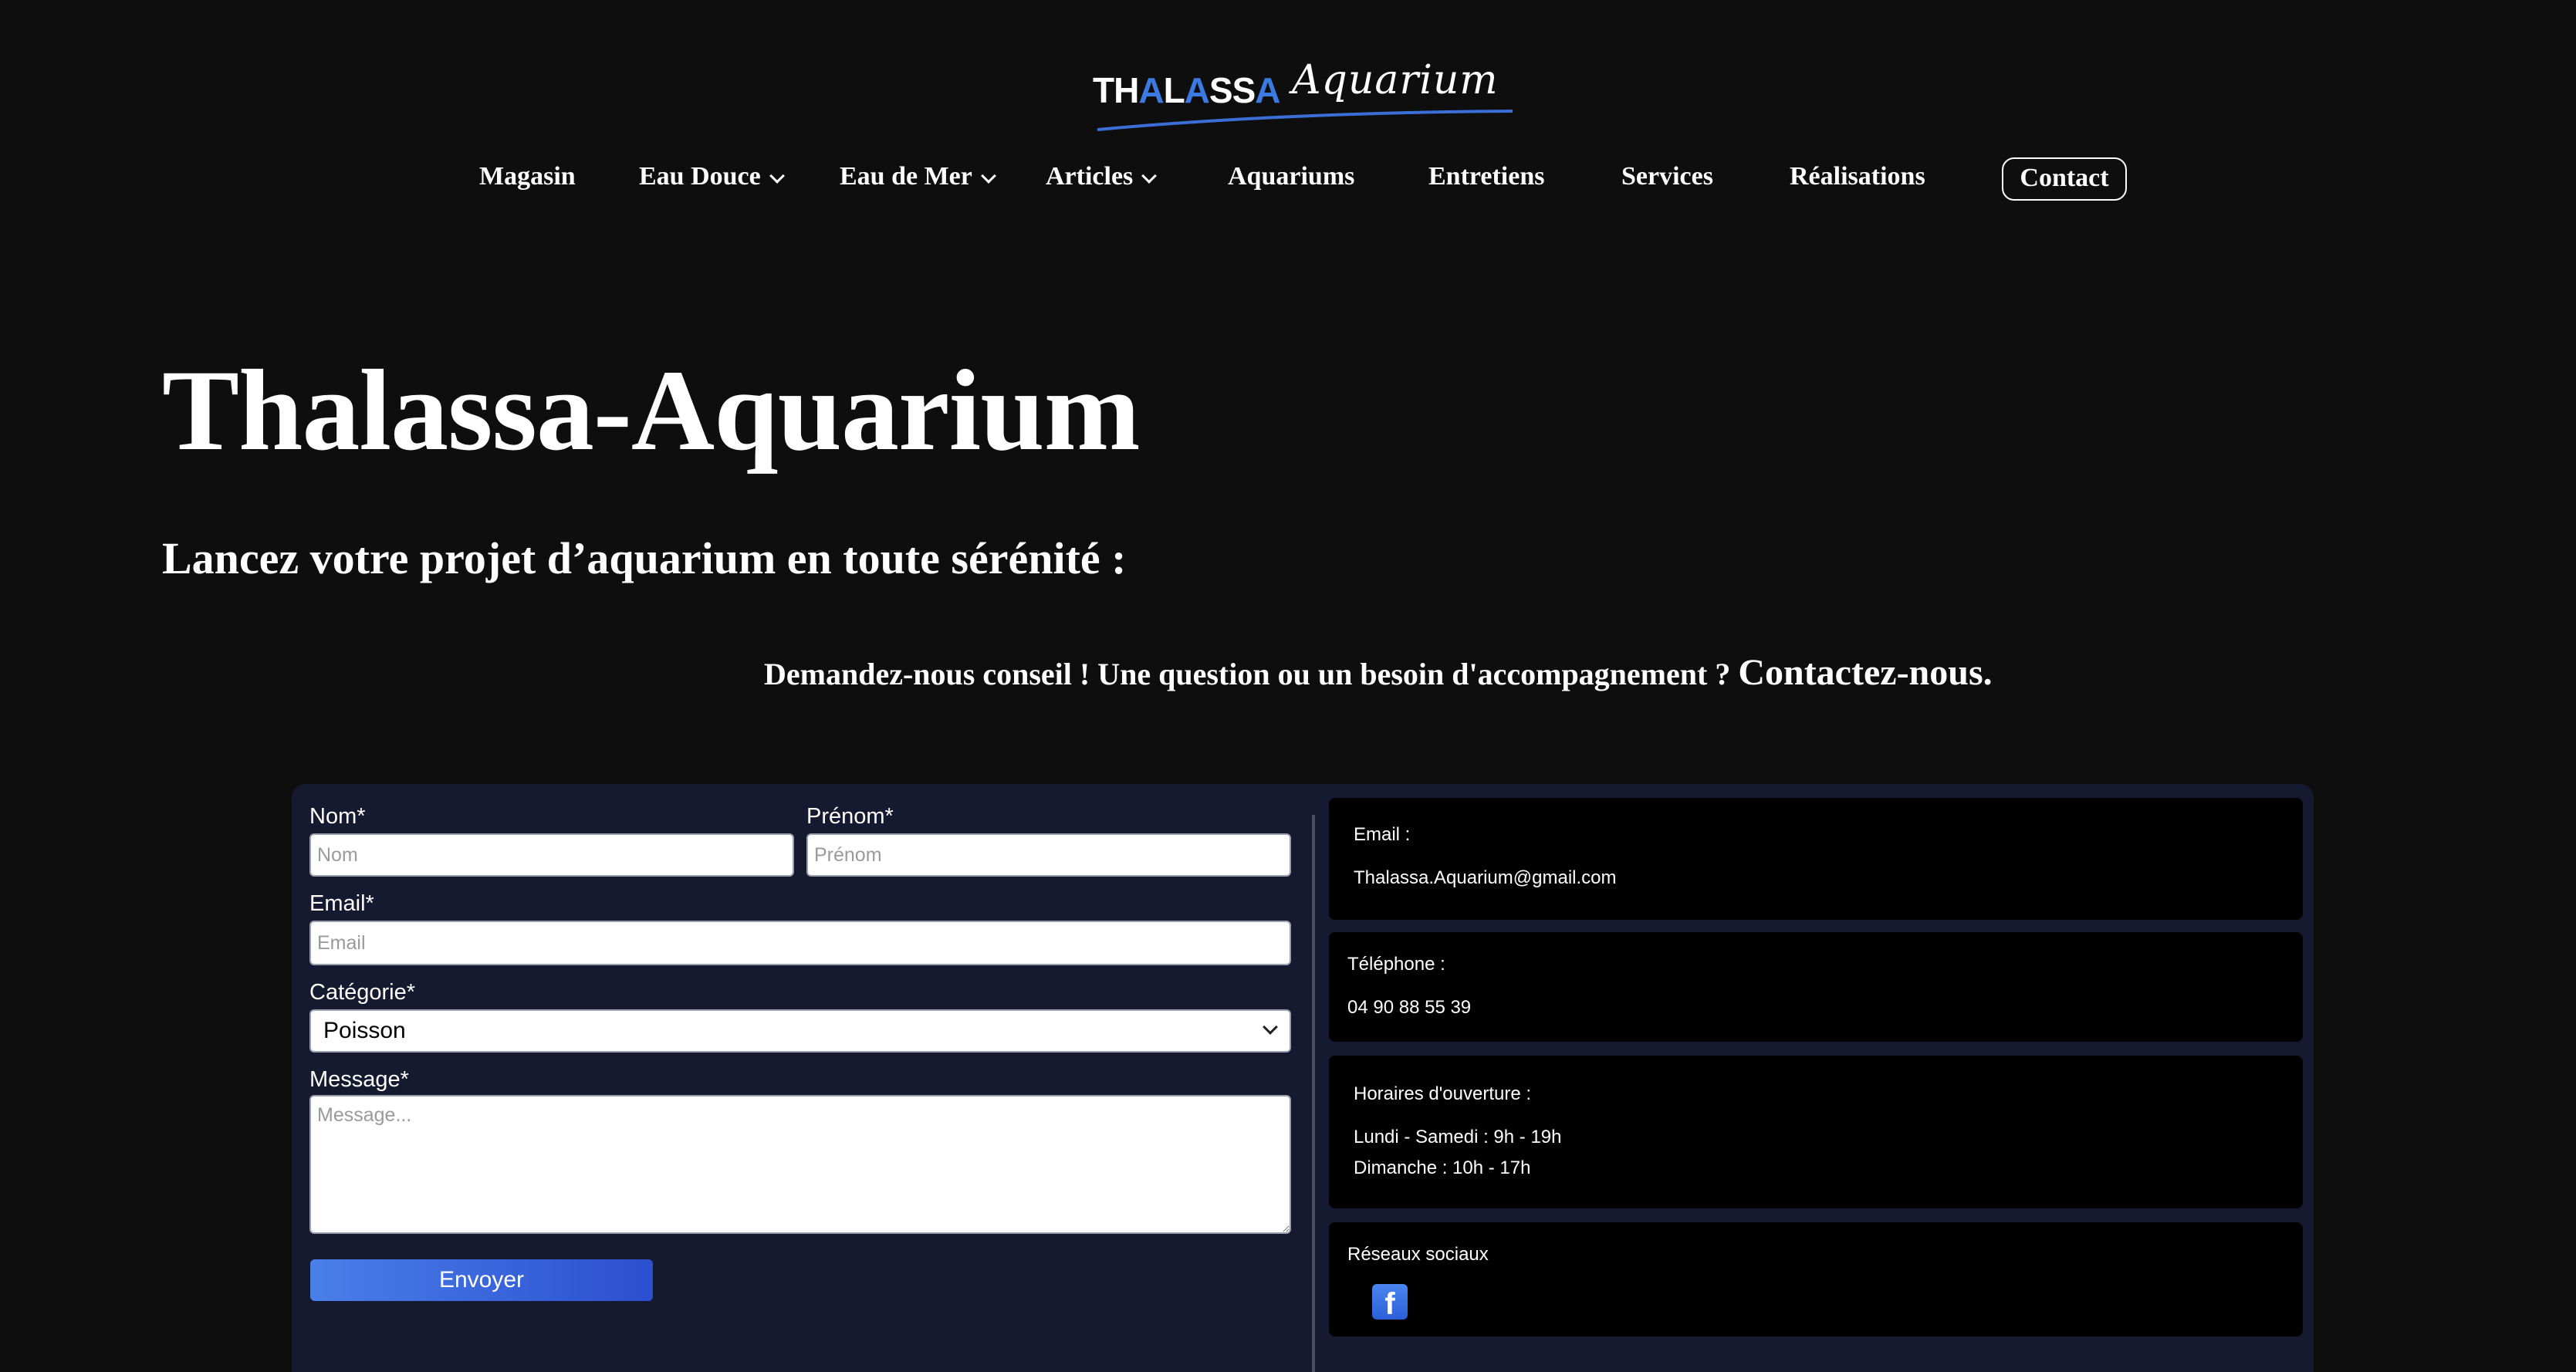 This screenshot has height=1372, width=2576. What do you see at coordinates (341, 903) in the screenshot?
I see `email-label: Email*` at bounding box center [341, 903].